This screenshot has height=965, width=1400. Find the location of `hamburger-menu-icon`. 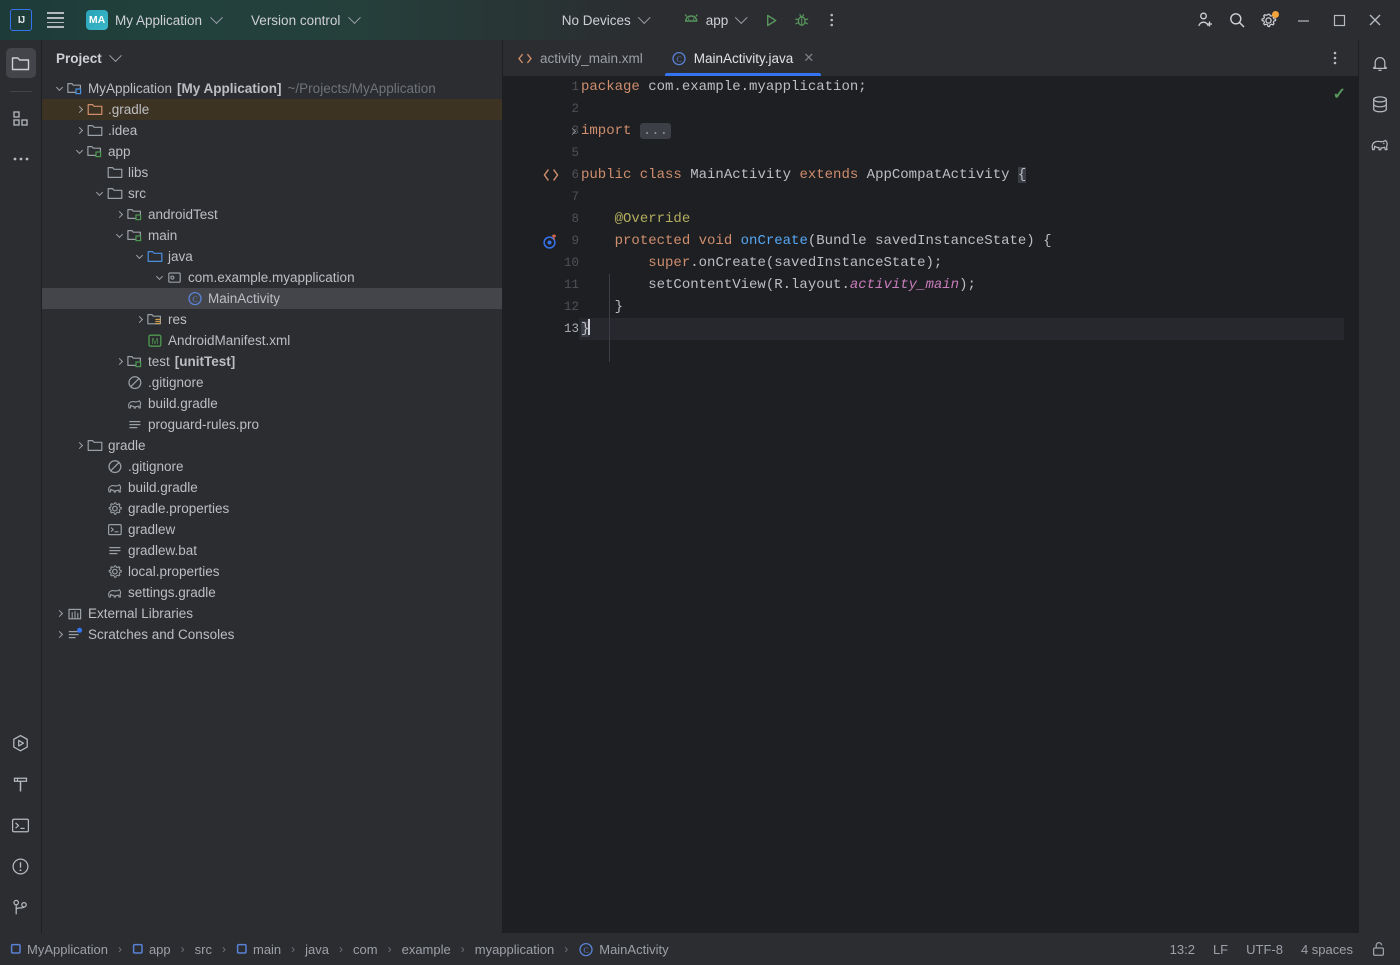

hamburger-menu-icon is located at coordinates (55, 20).